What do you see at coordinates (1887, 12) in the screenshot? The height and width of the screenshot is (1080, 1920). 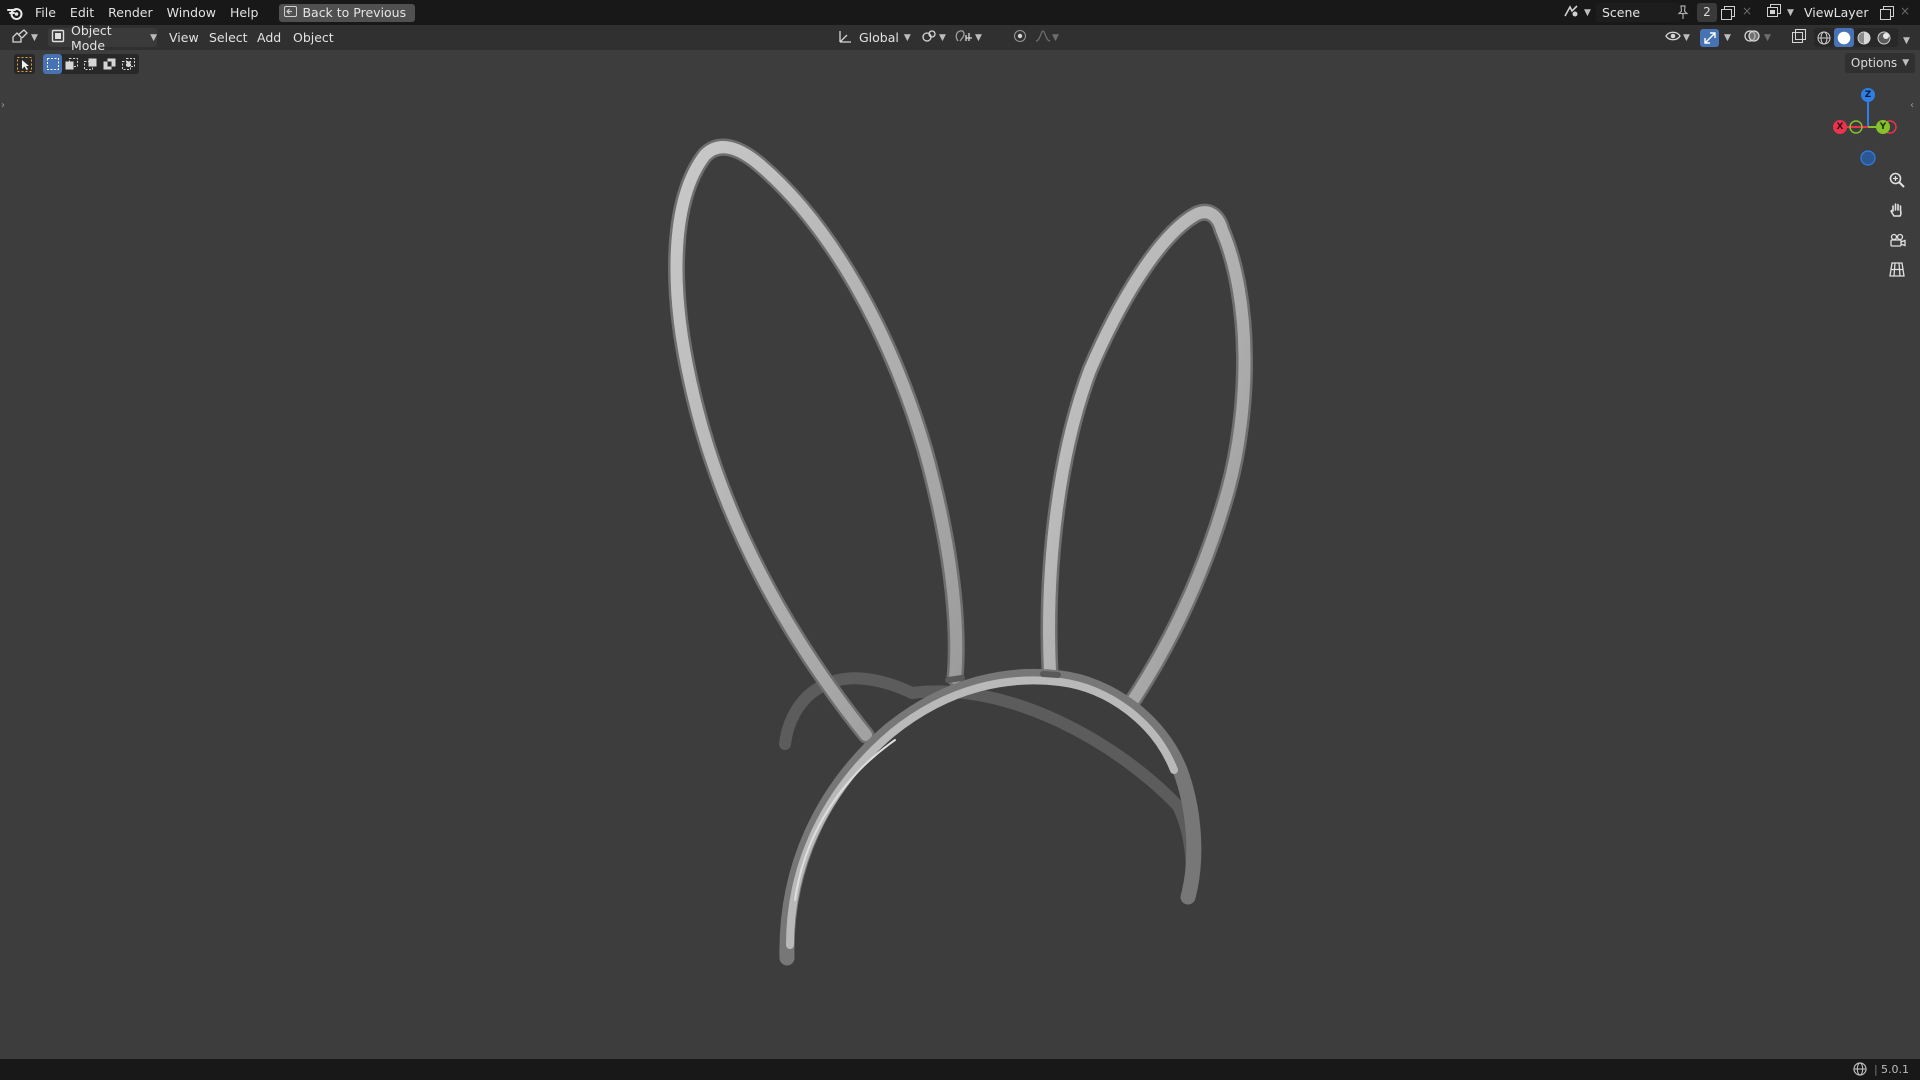 I see `new-layer-icon` at bounding box center [1887, 12].